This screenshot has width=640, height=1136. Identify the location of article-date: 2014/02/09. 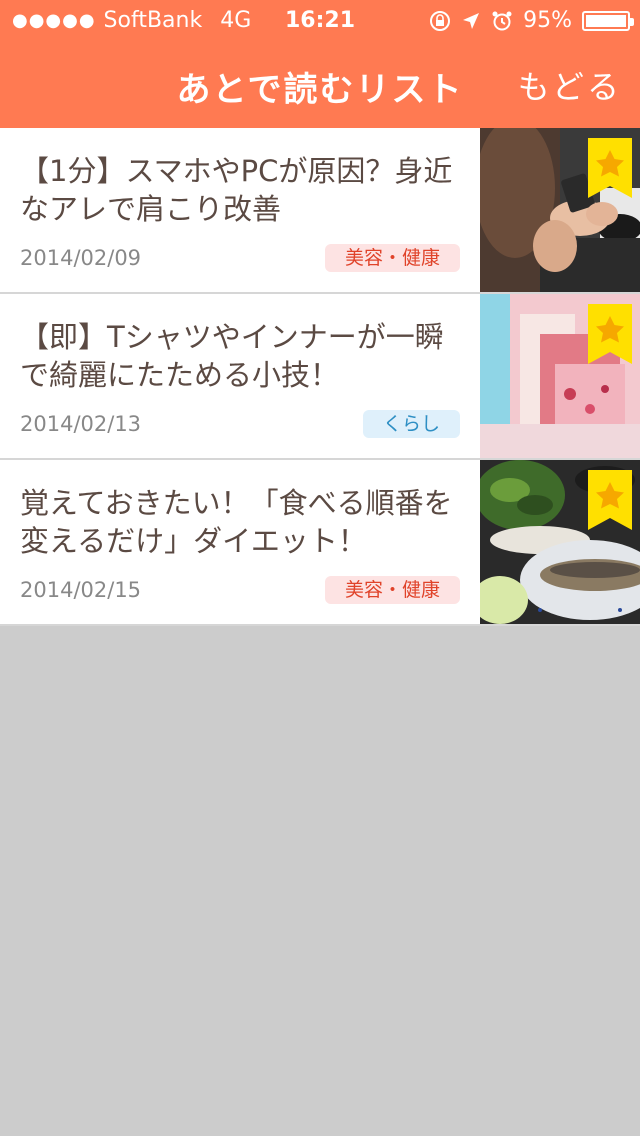
(81, 258).